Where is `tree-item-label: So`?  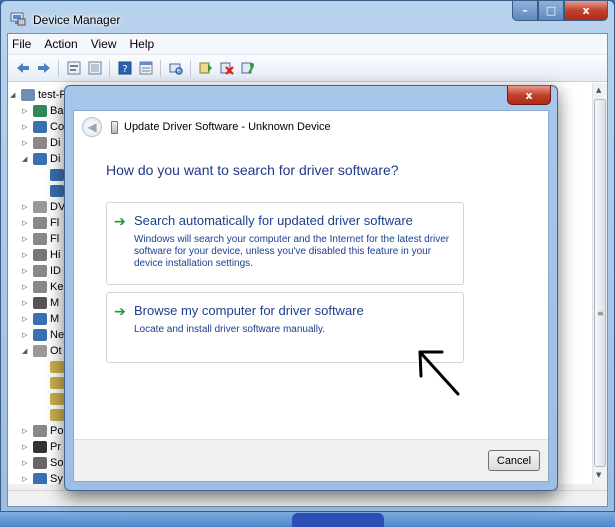
tree-item-label: So is located at coordinates (57, 462).